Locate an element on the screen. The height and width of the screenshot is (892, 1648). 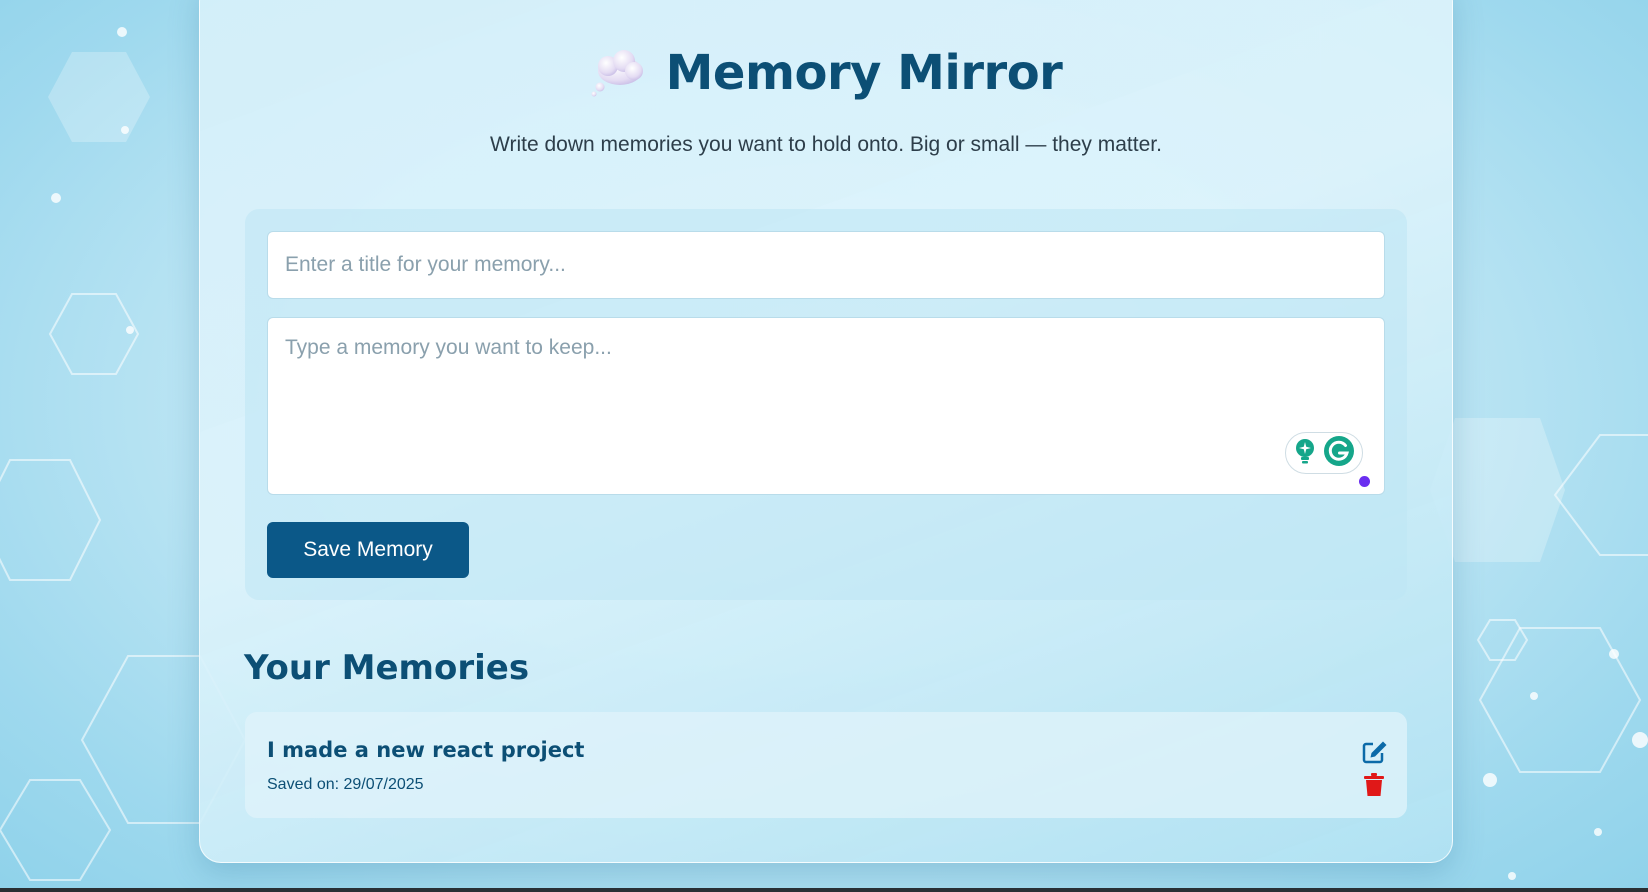
memory-item-title: I made a new react project is located at coordinates (426, 750).